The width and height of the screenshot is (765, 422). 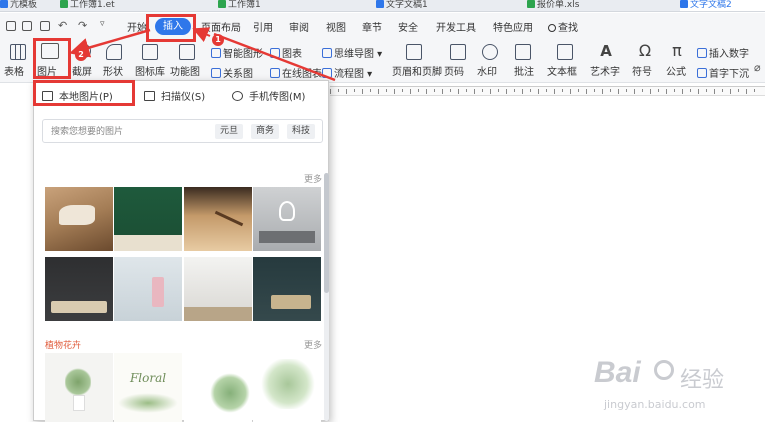 What do you see at coordinates (110, 43) in the screenshot?
I see `arrow-to-picture` at bounding box center [110, 43].